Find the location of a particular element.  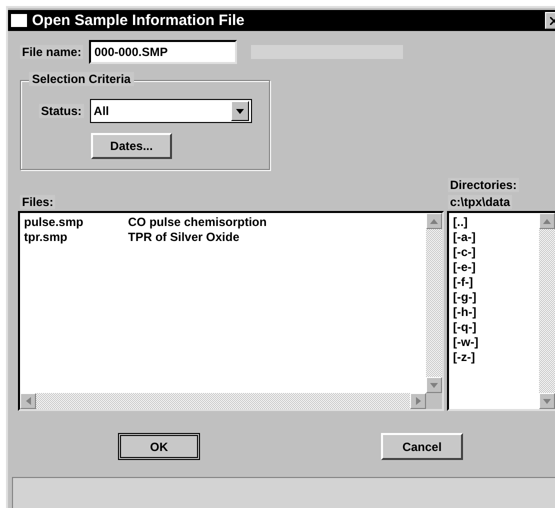

directory-item: [-a-] is located at coordinates (464, 237).